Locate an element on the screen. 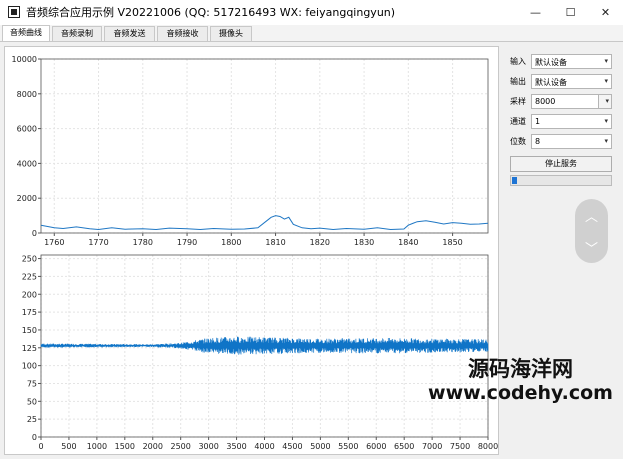 The image size is (623, 459). wave-xtick-label: 1000 is located at coordinates (97, 446).